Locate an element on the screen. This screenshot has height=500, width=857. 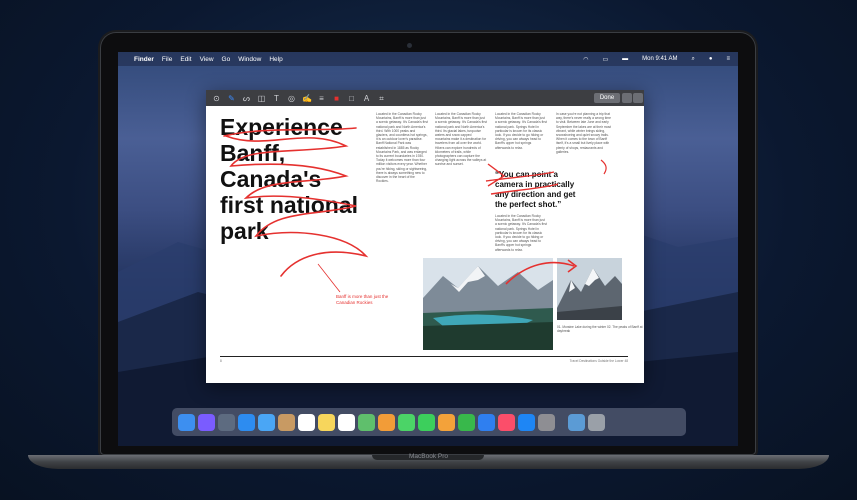
line-style-icon: ≡ is located at coordinates (321, 98).